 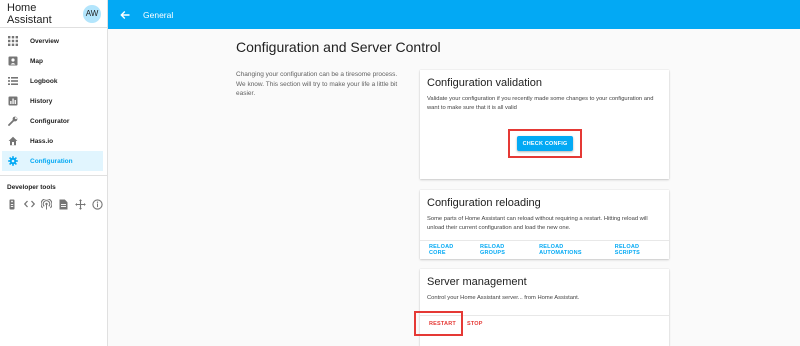 I want to click on sidebar-item-history: History, so click(x=52, y=101).